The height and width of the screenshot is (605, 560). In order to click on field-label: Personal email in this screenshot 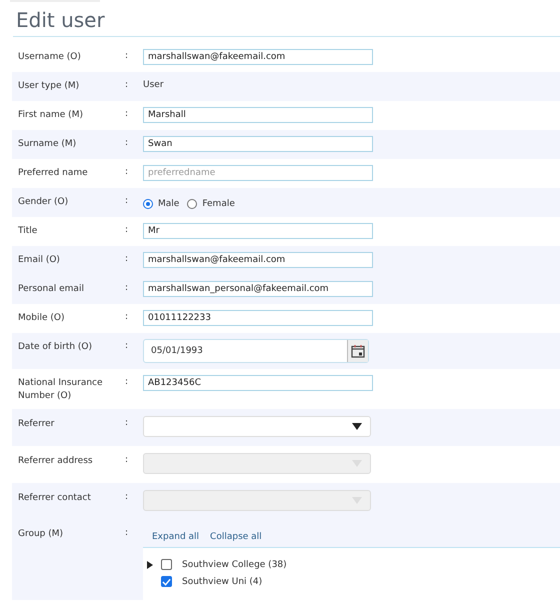, I will do `click(51, 289)`.